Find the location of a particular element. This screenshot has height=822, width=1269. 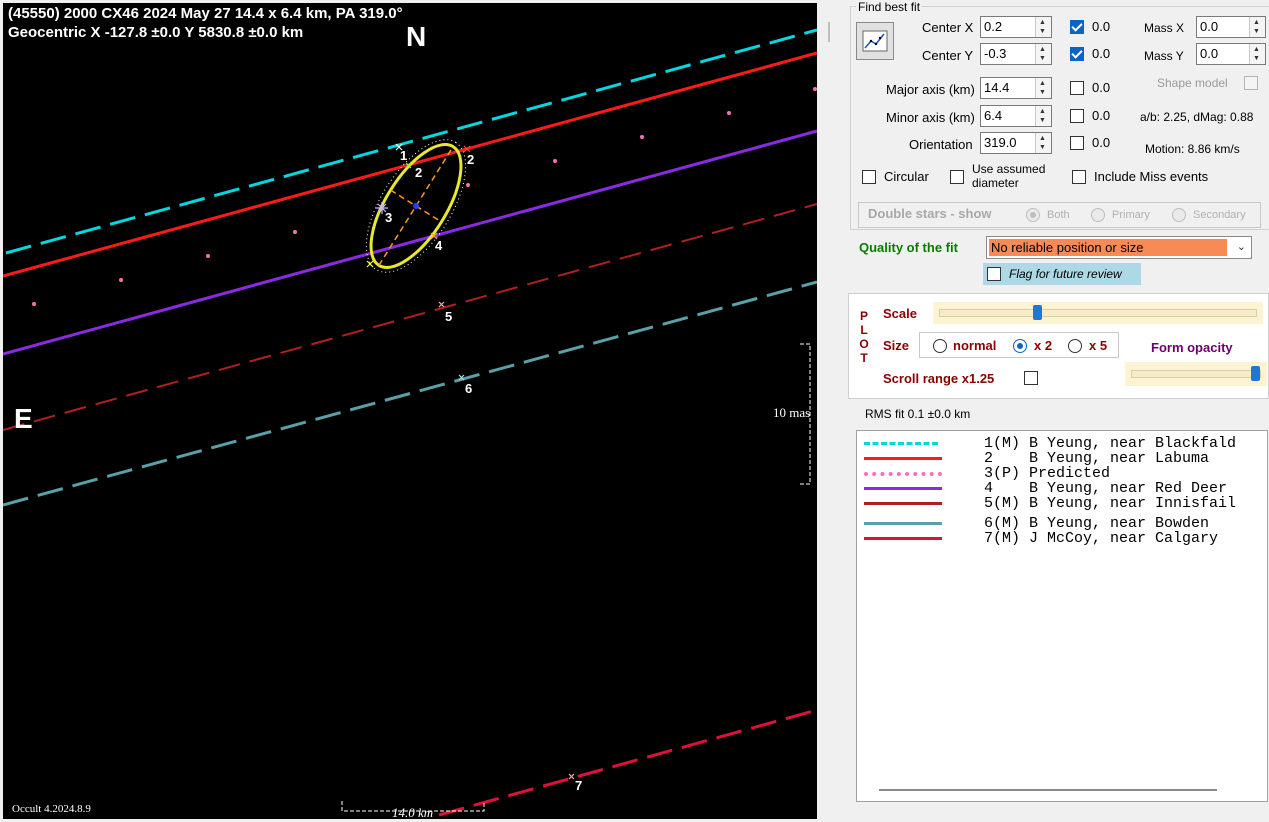

chevron-down-icon: ⌄ is located at coordinates (1241, 247).